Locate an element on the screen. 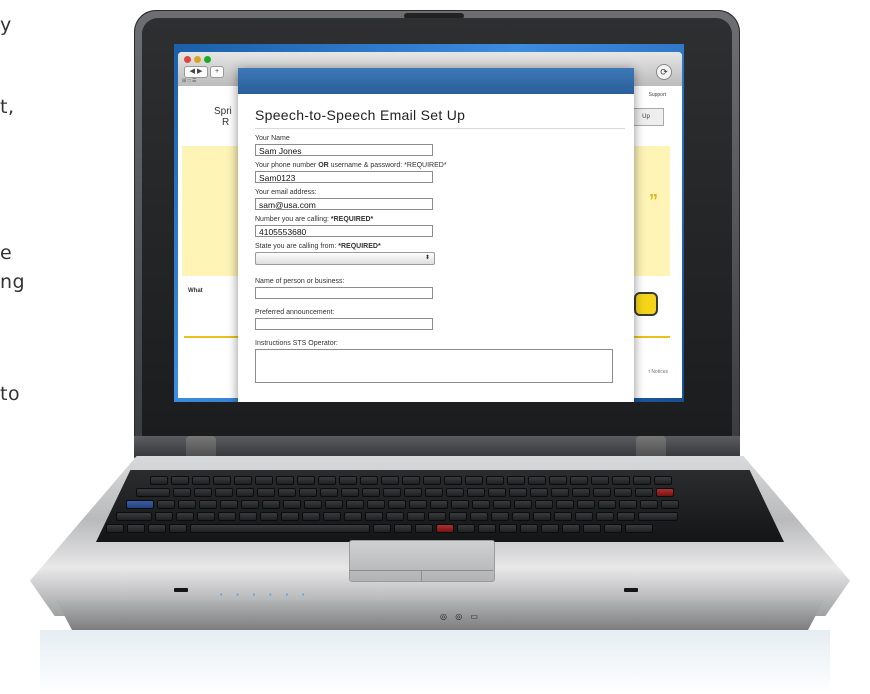  state-select: ⬍ is located at coordinates (345, 258).